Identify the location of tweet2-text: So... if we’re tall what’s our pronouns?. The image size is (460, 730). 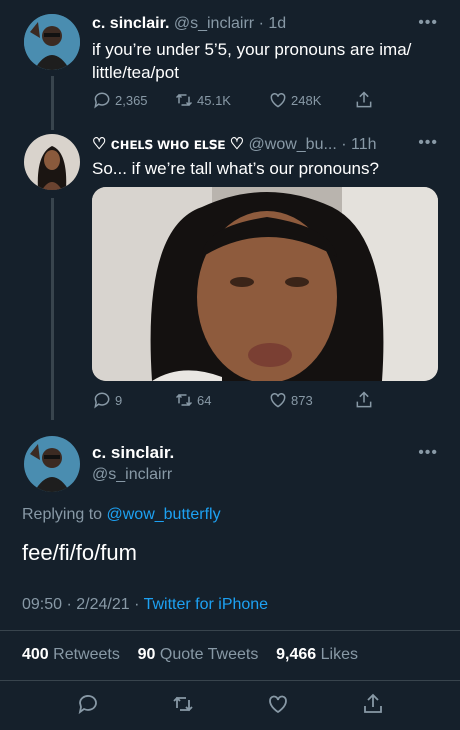
(235, 168).